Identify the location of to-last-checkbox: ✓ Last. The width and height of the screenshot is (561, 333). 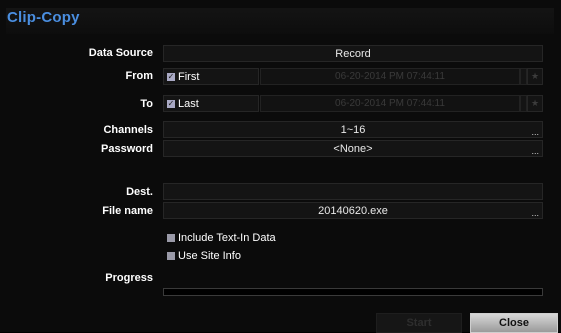
(183, 104).